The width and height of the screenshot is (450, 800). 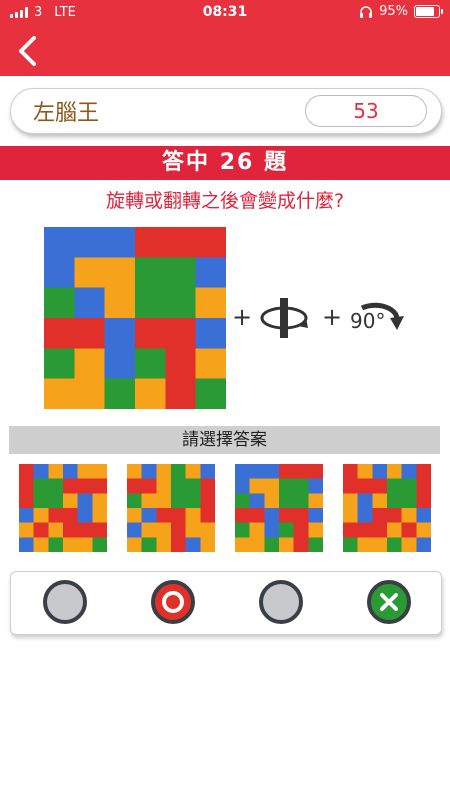 I want to click on score-badge: 53, so click(x=366, y=111).